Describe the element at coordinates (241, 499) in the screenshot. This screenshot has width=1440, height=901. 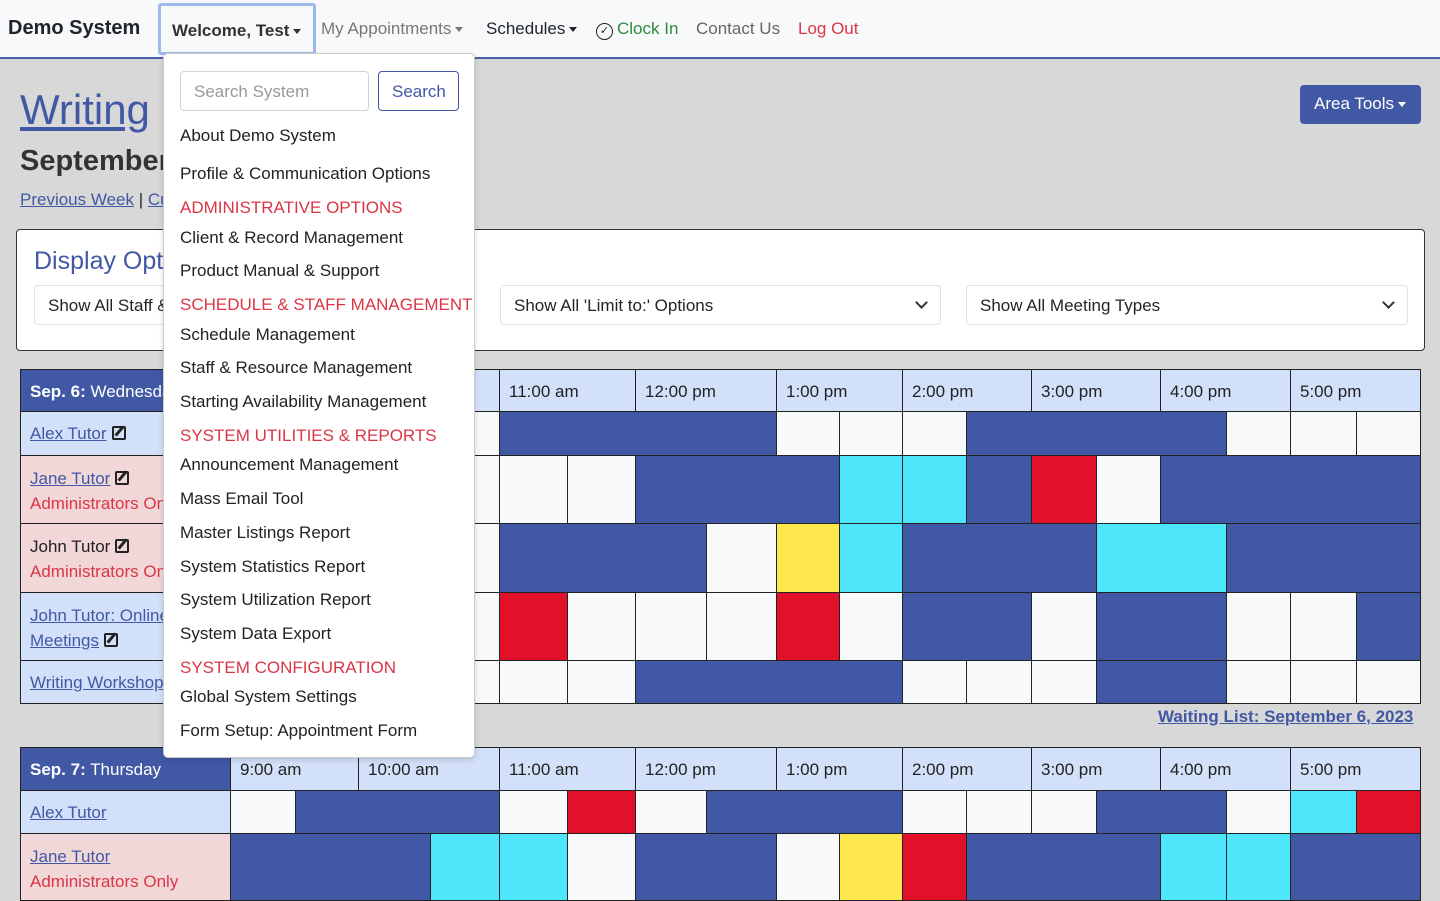
I see `dropdown-item: Mass Email Tool` at that location.